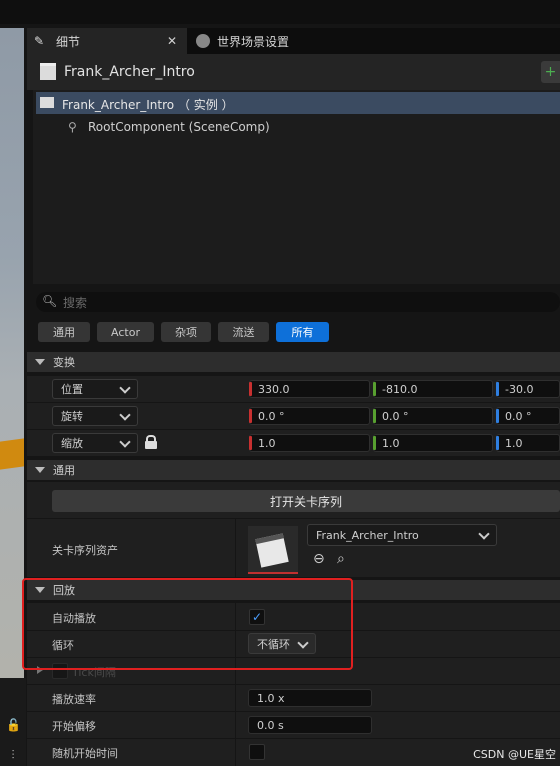 The width and height of the screenshot is (560, 766). Describe the element at coordinates (293, 362) in the screenshot. I see `section-transform: 变换` at that location.